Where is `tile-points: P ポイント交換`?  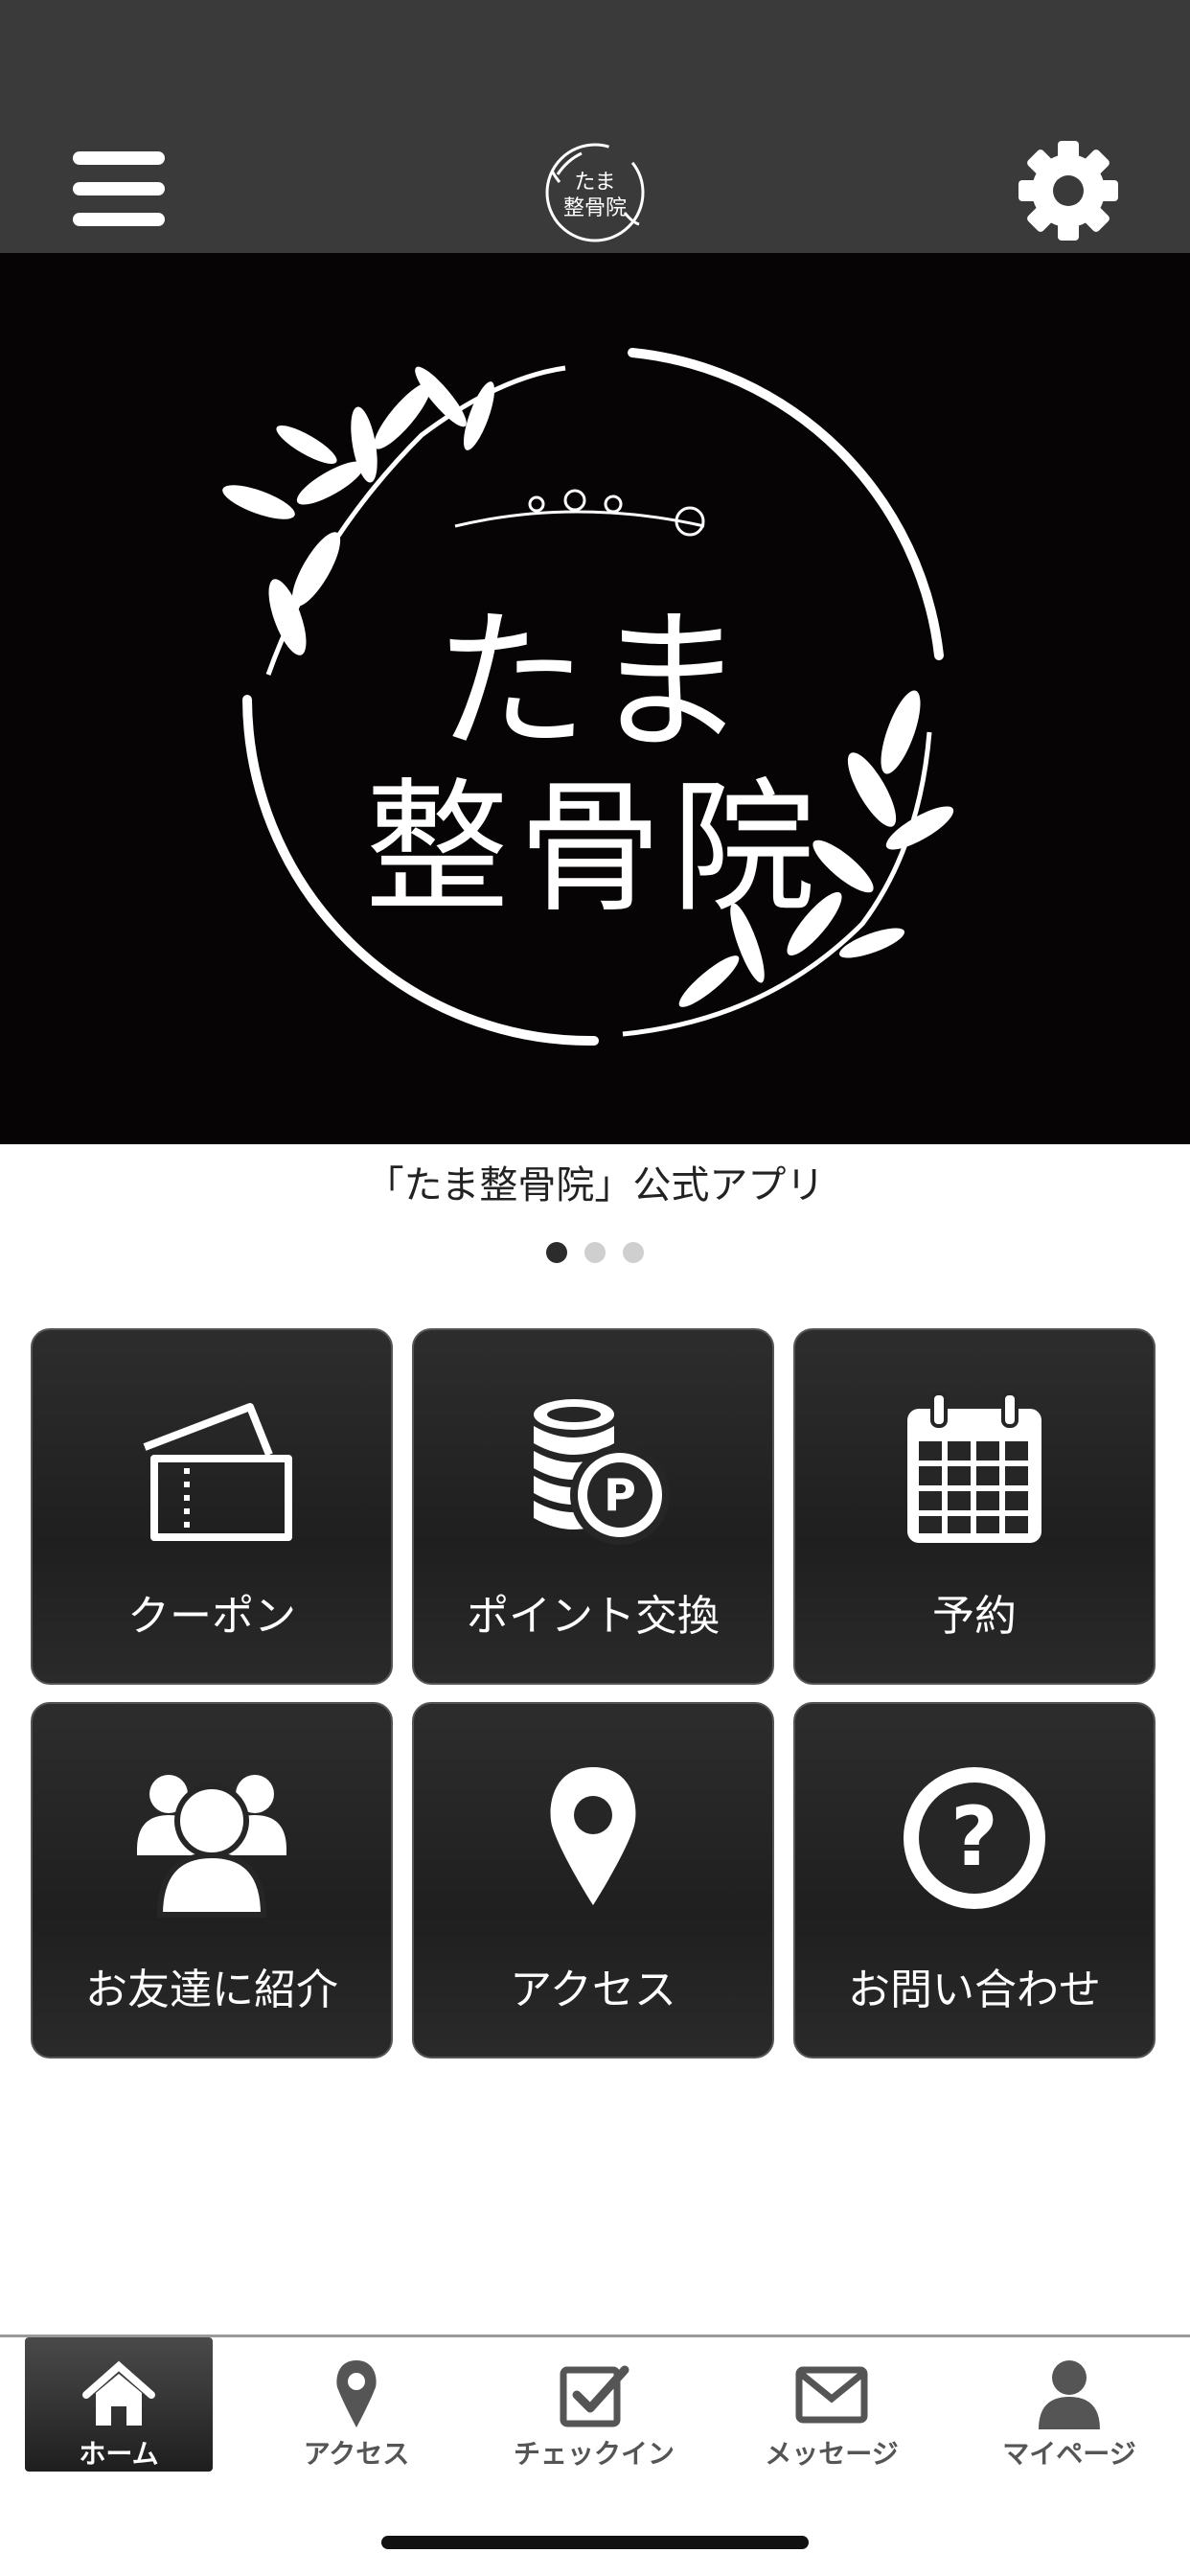
tile-points: P ポイント交換 is located at coordinates (593, 1506).